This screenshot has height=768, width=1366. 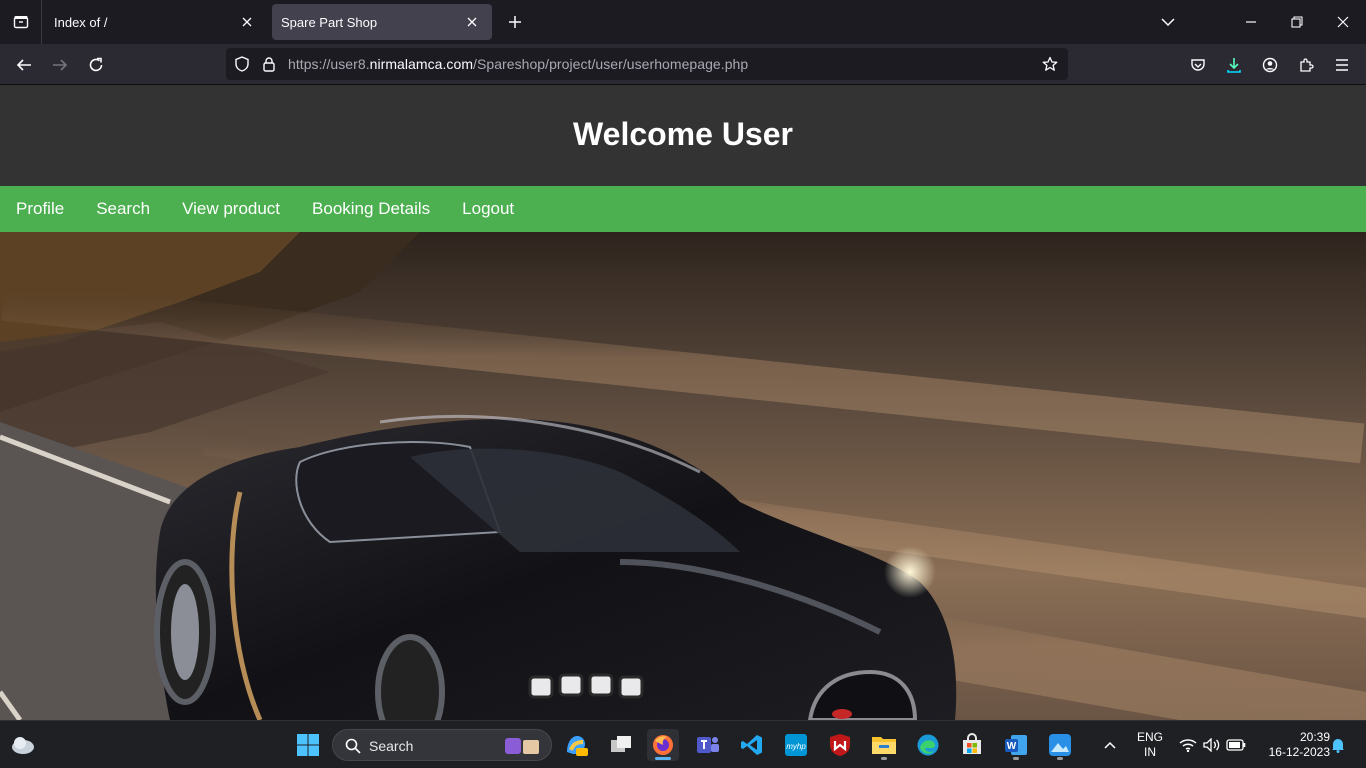 What do you see at coordinates (708, 745) in the screenshot?
I see `teams-icon` at bounding box center [708, 745].